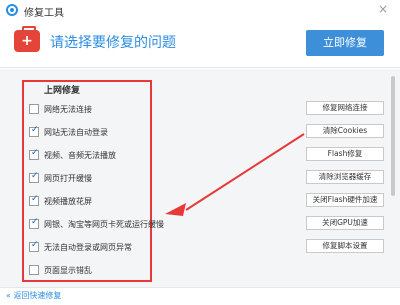 Image resolution: width=400 pixels, height=305 pixels. Describe the element at coordinates (345, 223) in the screenshot. I see `disable-gpu-accel-button: 关闭GPU加速` at that location.